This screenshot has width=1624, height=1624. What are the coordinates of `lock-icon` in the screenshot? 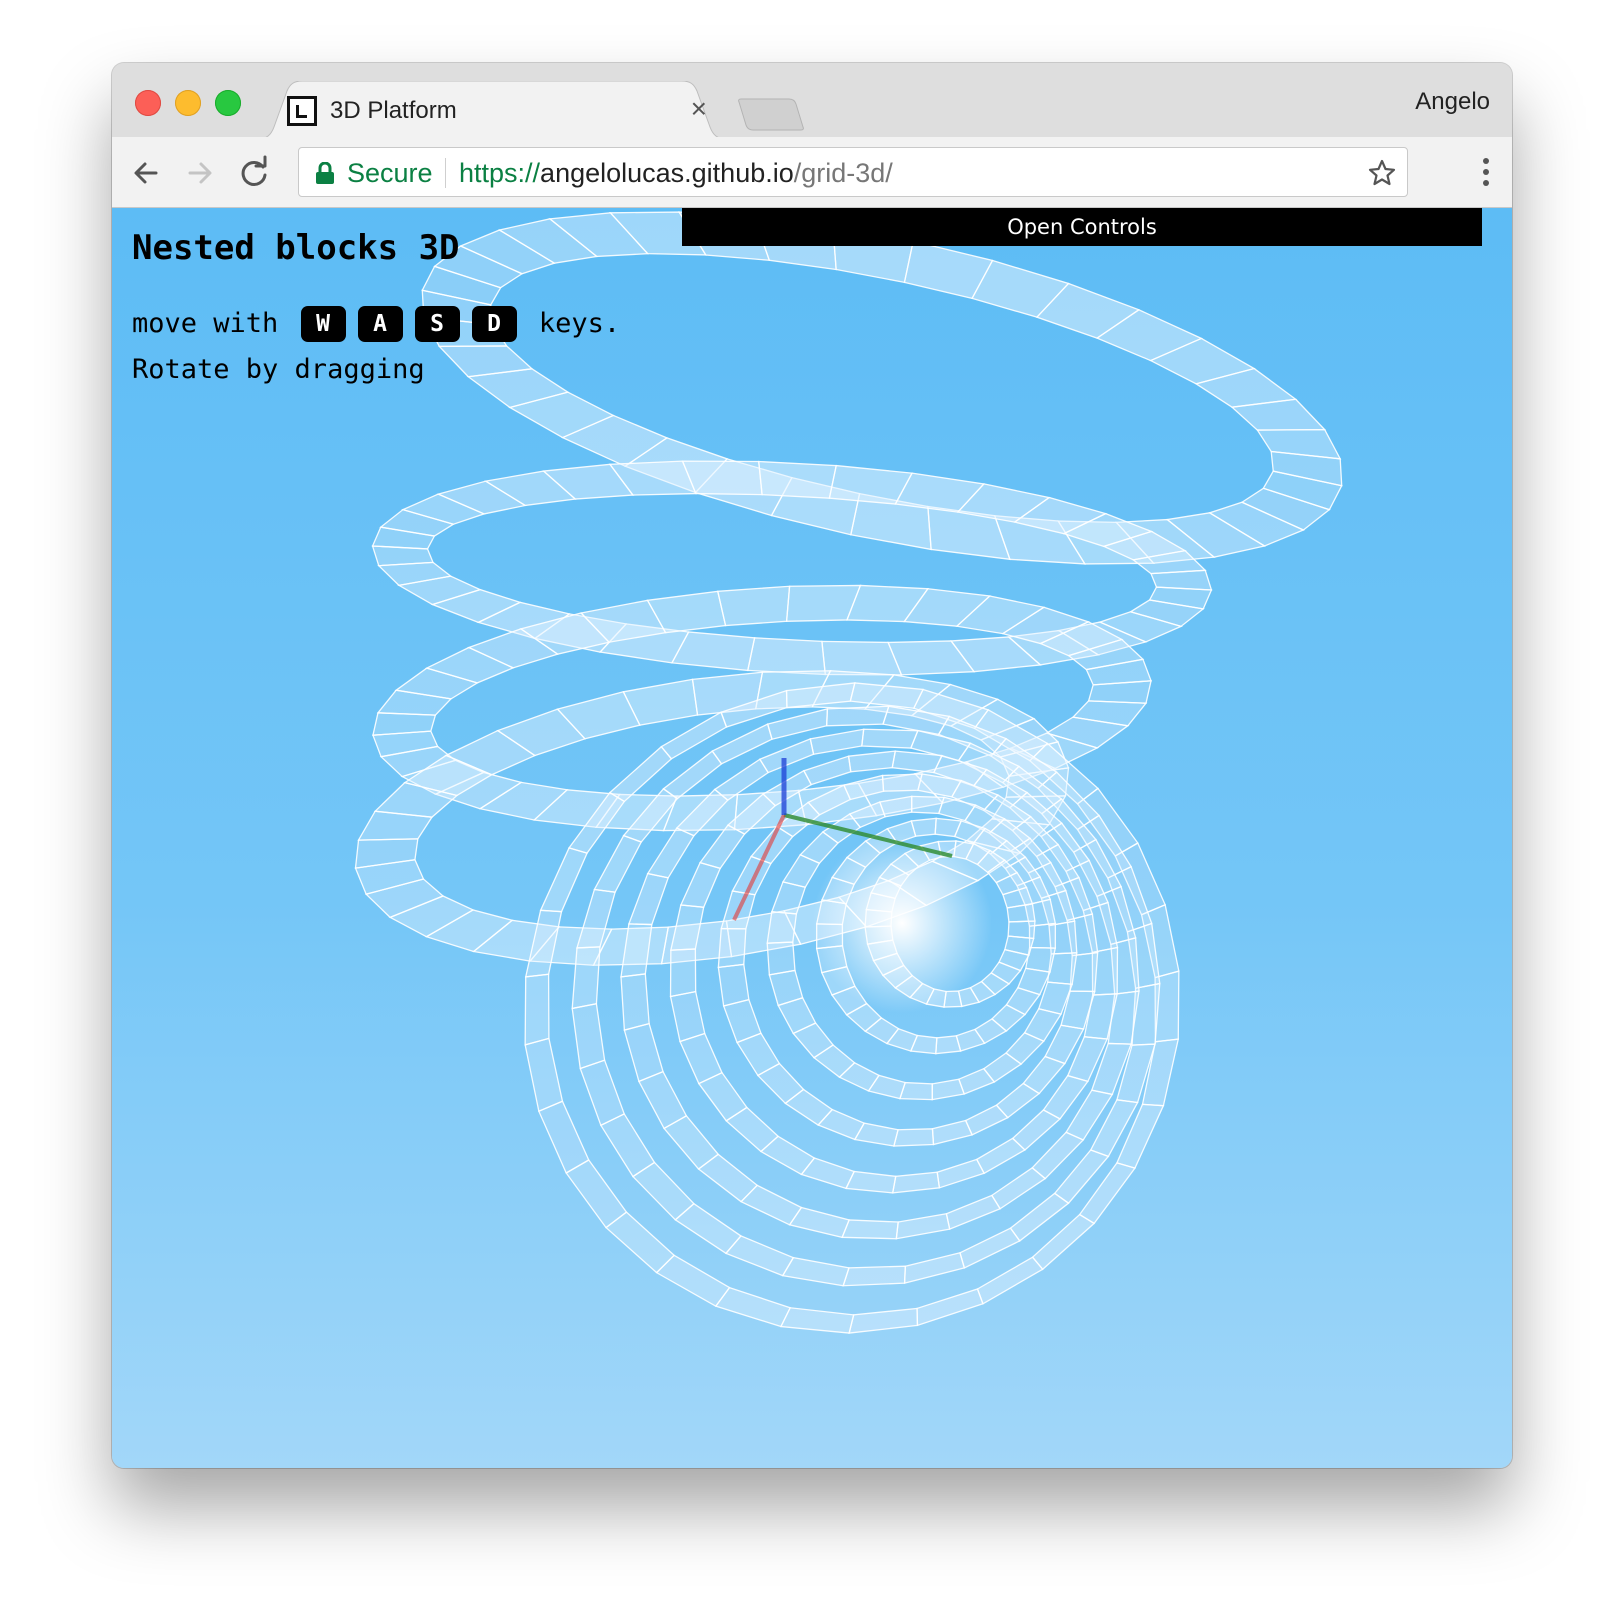 It's located at (325, 173).